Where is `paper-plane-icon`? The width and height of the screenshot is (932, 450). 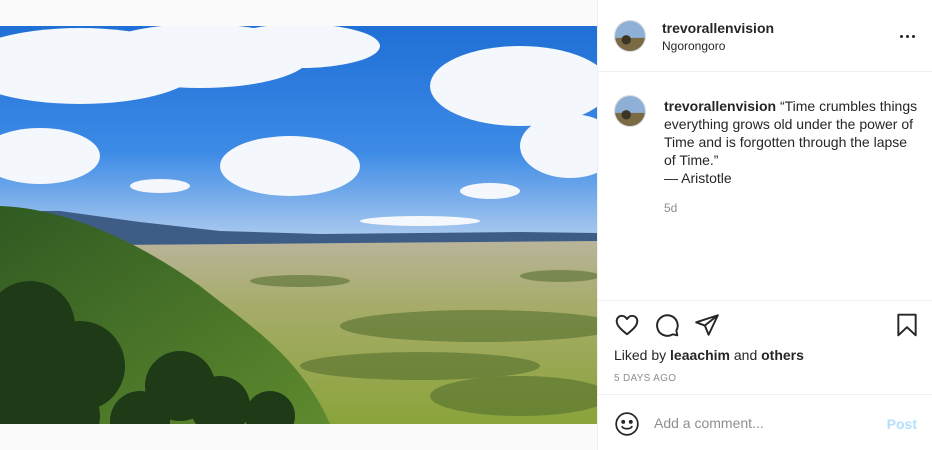
paper-plane-icon is located at coordinates (707, 325).